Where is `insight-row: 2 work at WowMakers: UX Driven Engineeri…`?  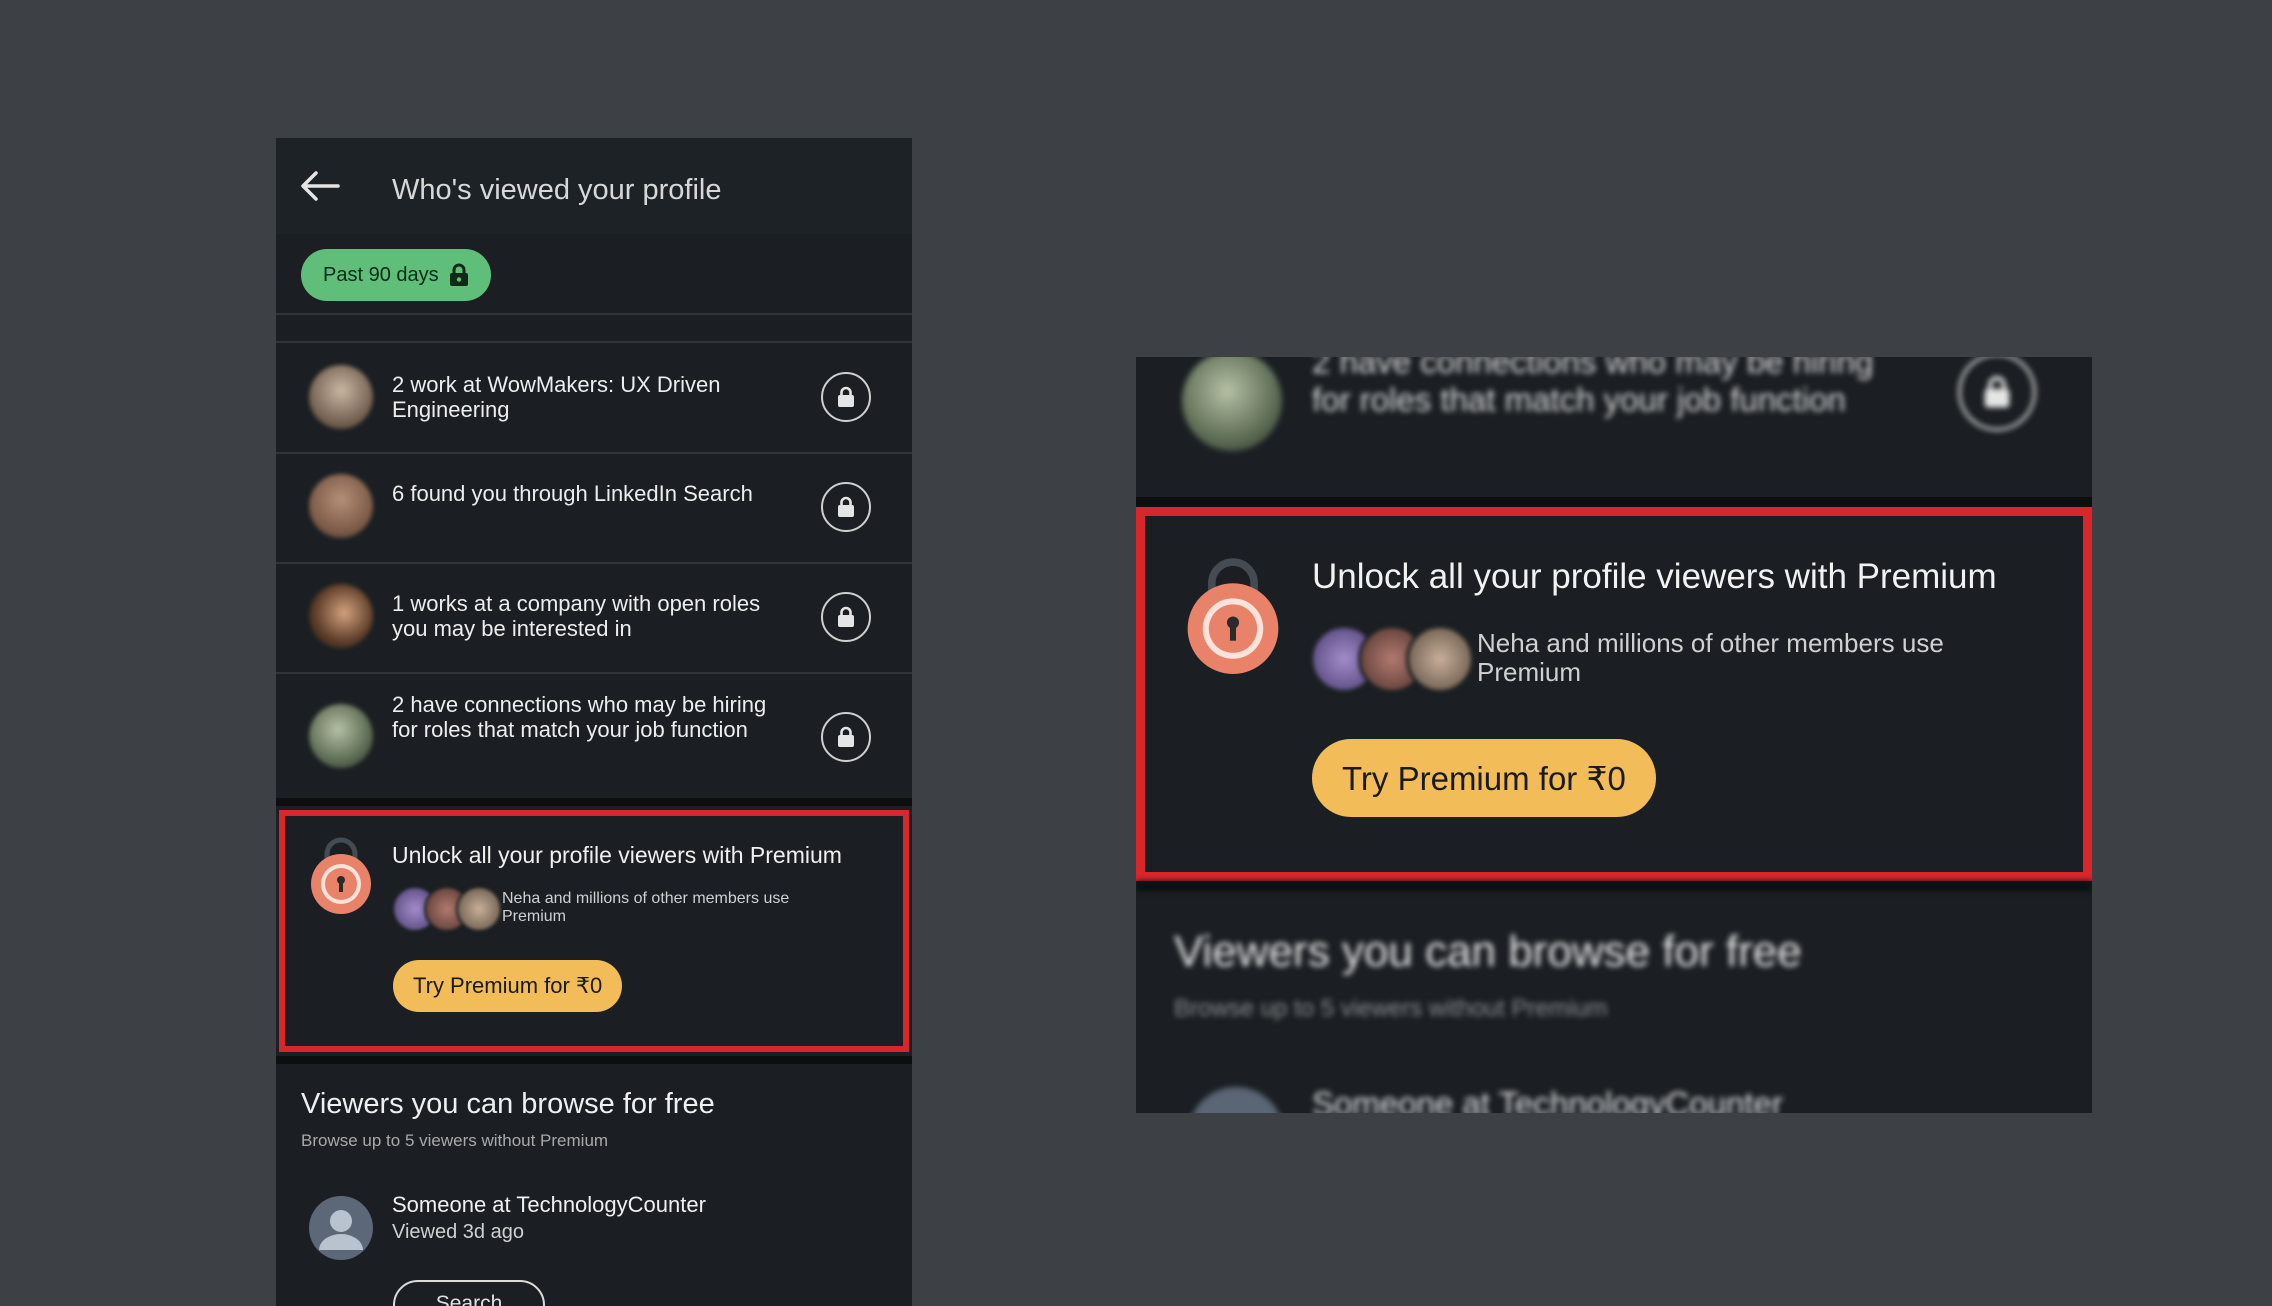 insight-row: 2 work at WowMakers: UX Driven Engineeri… is located at coordinates (594, 397).